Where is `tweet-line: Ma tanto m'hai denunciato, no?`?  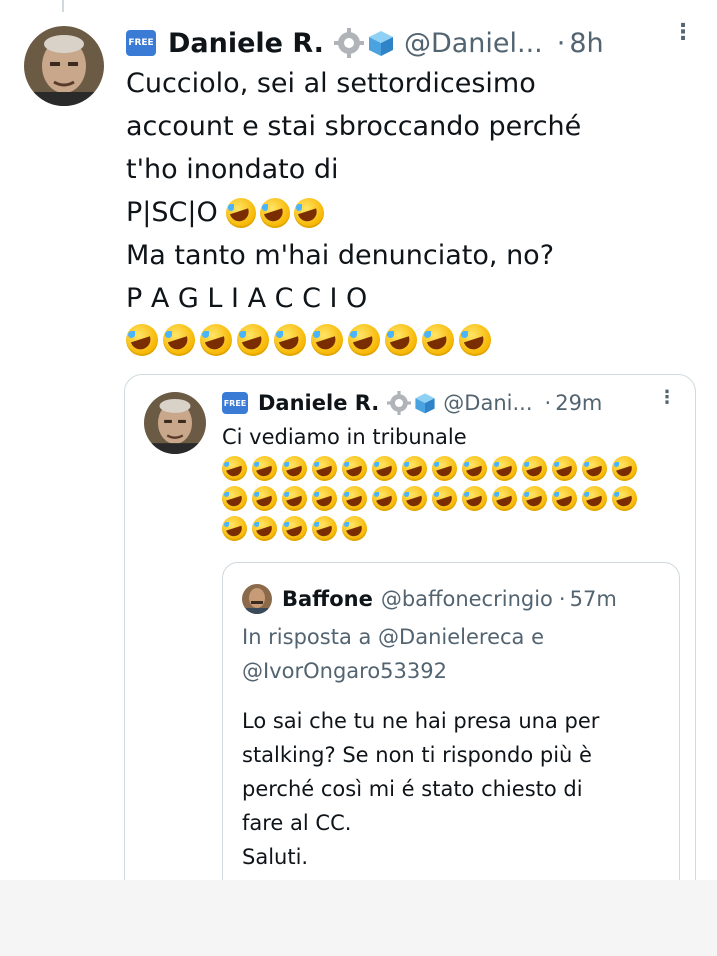
tweet-line: Ma tanto m'hai denunciato, no? is located at coordinates (340, 255).